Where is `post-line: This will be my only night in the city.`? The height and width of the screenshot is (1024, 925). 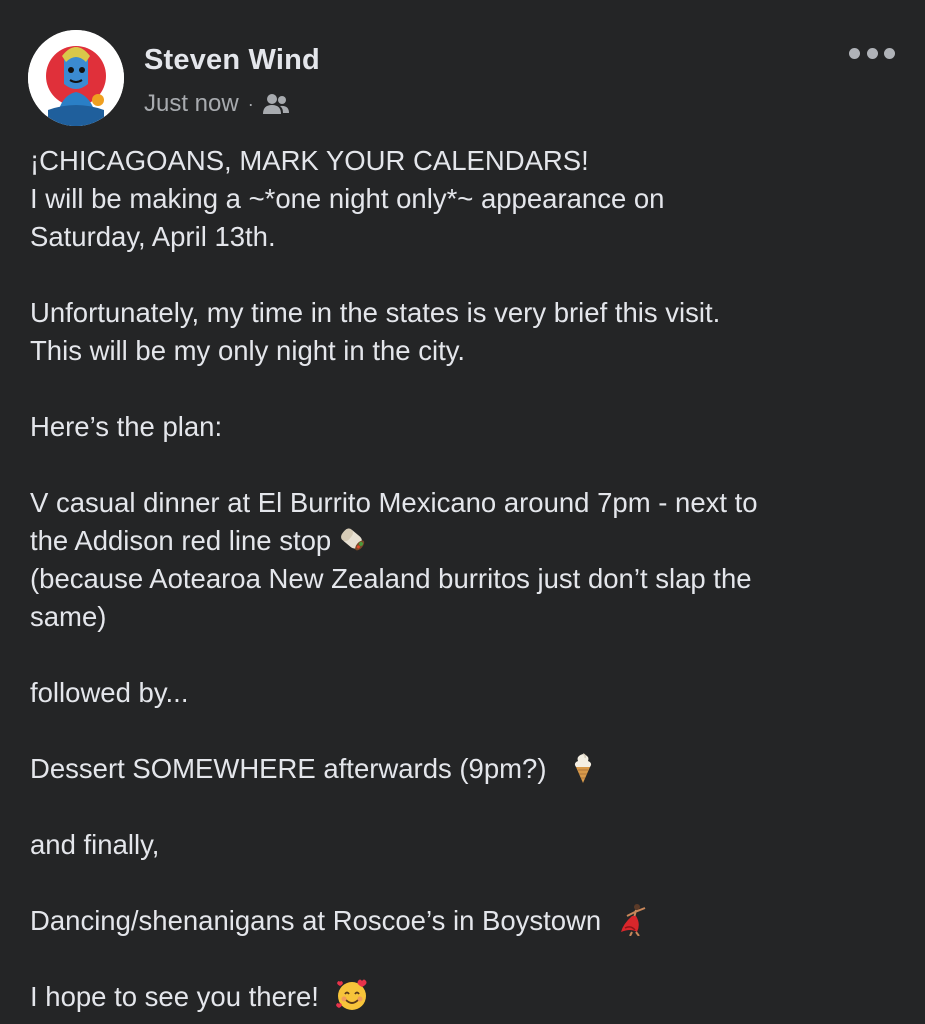 post-line: This will be my only night in the city. is located at coordinates (248, 350).